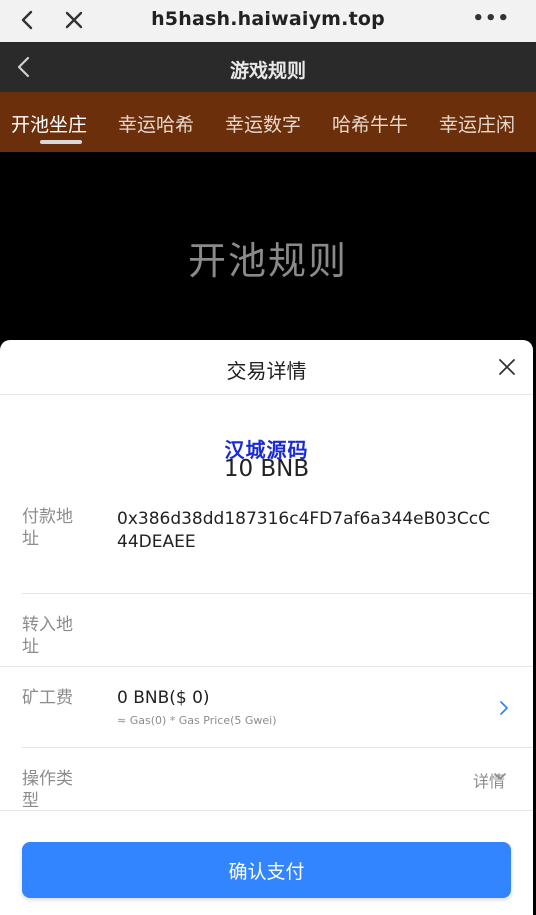  What do you see at coordinates (263, 123) in the screenshot?
I see `tab-lucky-number: 幸运数字` at bounding box center [263, 123].